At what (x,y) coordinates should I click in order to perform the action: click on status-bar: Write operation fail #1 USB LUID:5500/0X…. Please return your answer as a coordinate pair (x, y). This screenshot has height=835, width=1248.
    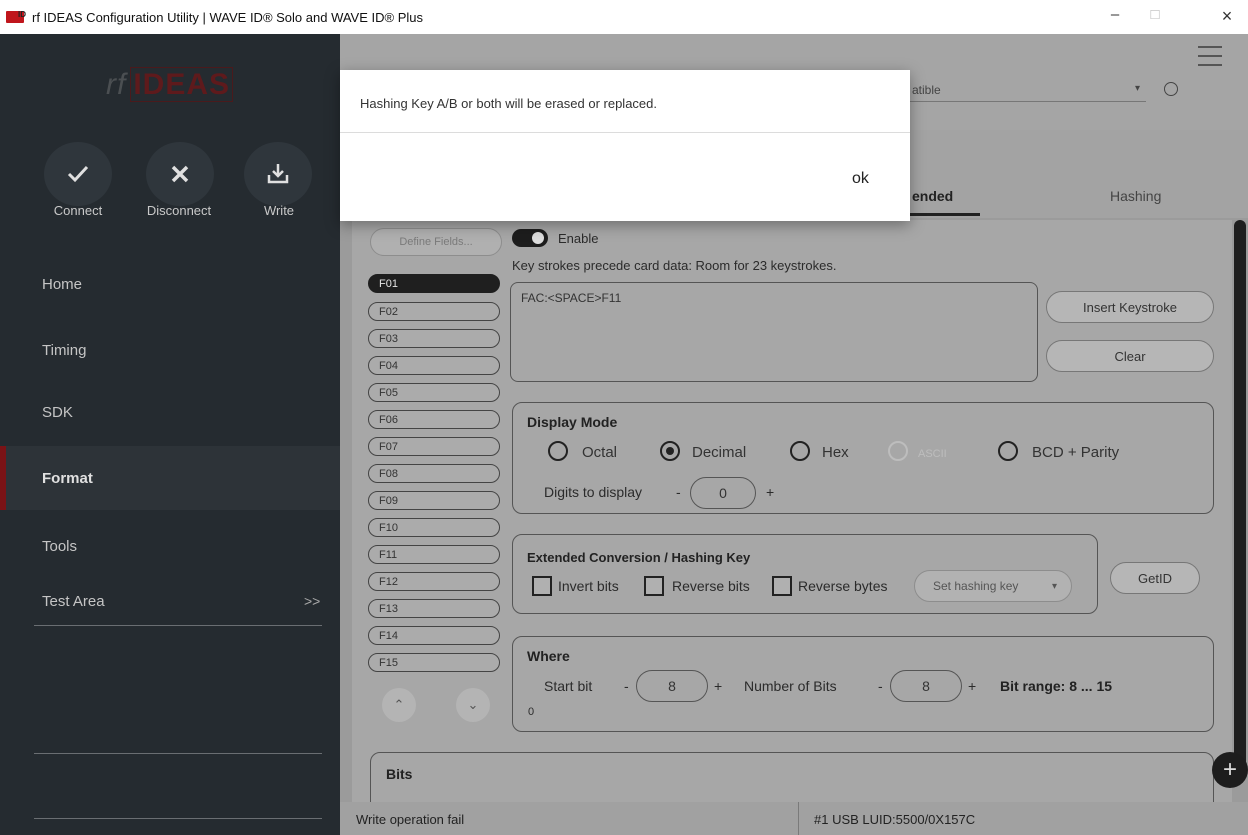
    Looking at the image, I should click on (794, 818).